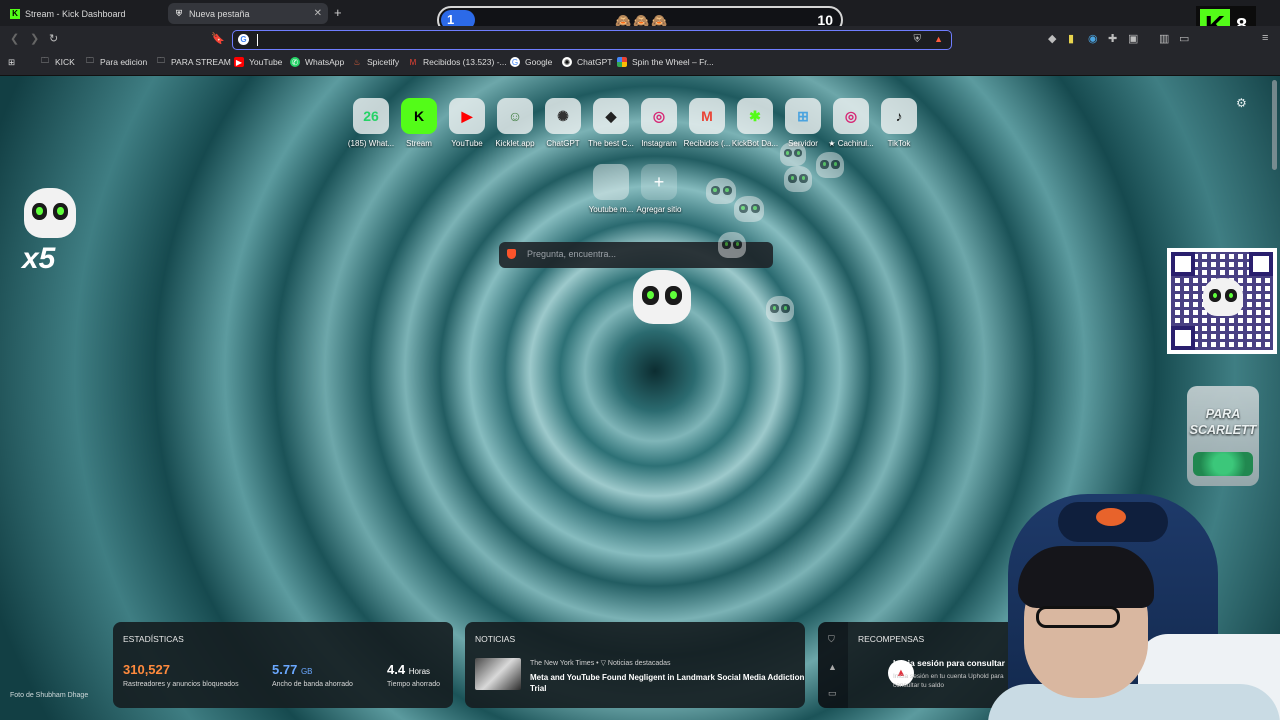  What do you see at coordinates (1111, 517) in the screenshot?
I see `chair-logo-icon` at bounding box center [1111, 517].